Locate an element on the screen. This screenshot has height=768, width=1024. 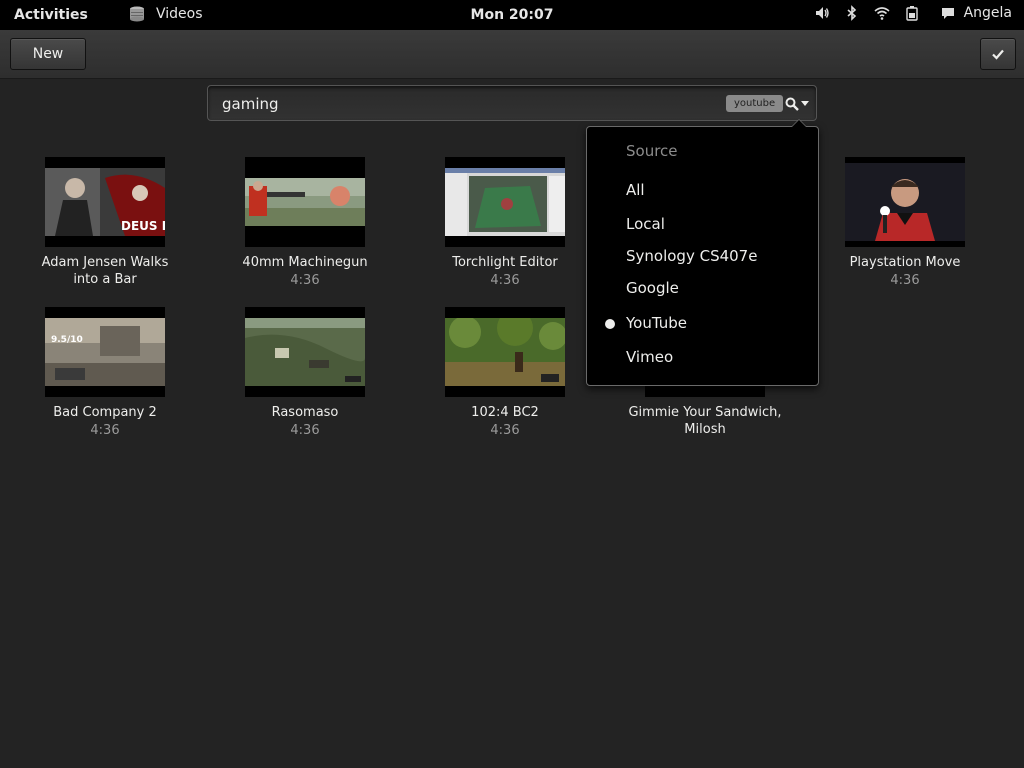
user-menu: Angela is located at coordinates (976, 13).